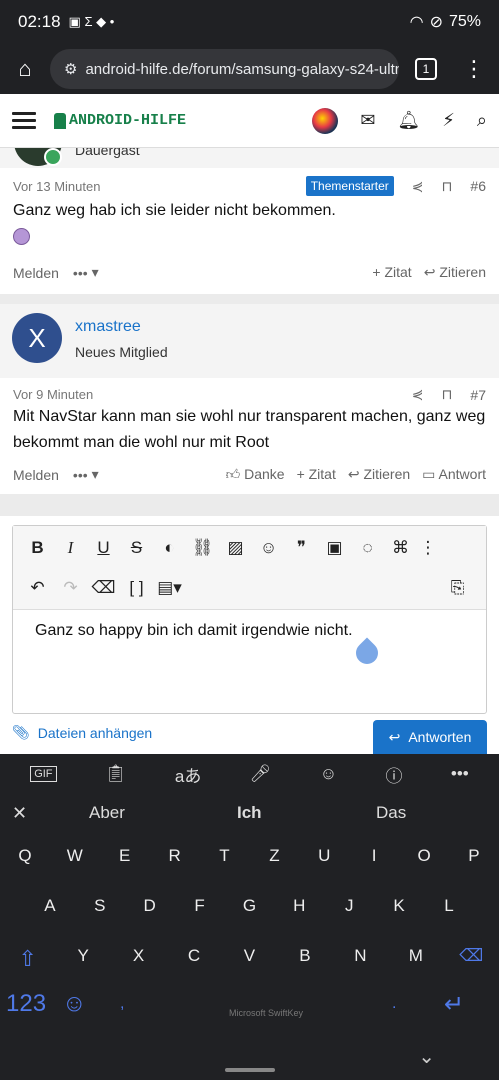 The image size is (499, 1080). I want to click on key: J, so click(349, 906).